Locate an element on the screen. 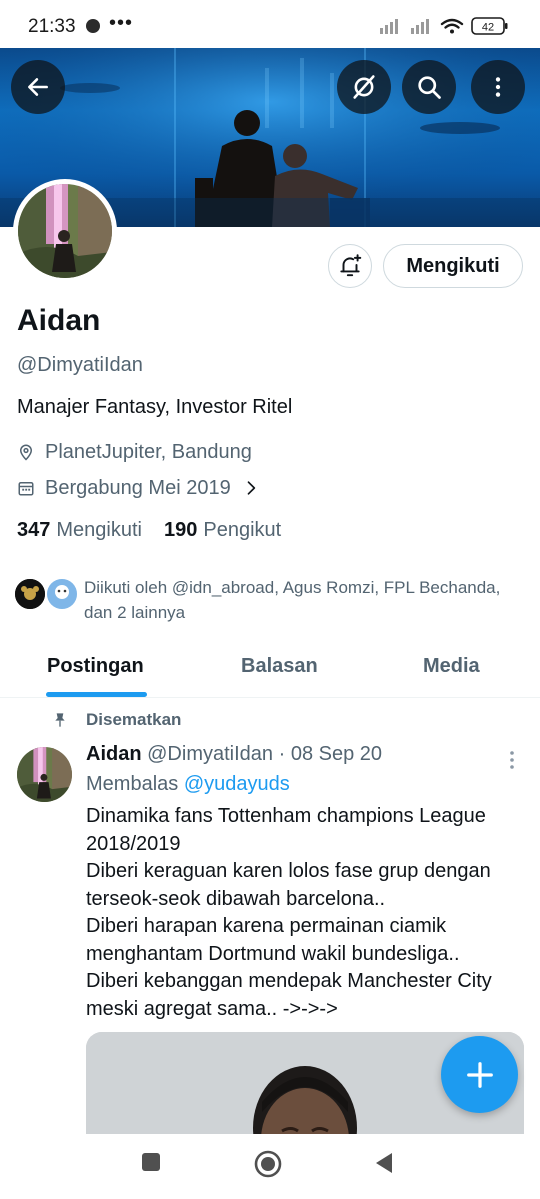 The image size is (540, 1199). search-icon is located at coordinates (429, 87).